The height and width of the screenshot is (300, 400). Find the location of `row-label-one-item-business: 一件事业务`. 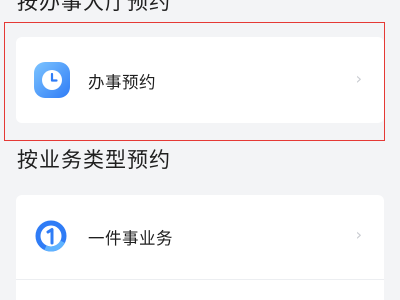

row-label-one-item-business: 一件事业务 is located at coordinates (130, 238).